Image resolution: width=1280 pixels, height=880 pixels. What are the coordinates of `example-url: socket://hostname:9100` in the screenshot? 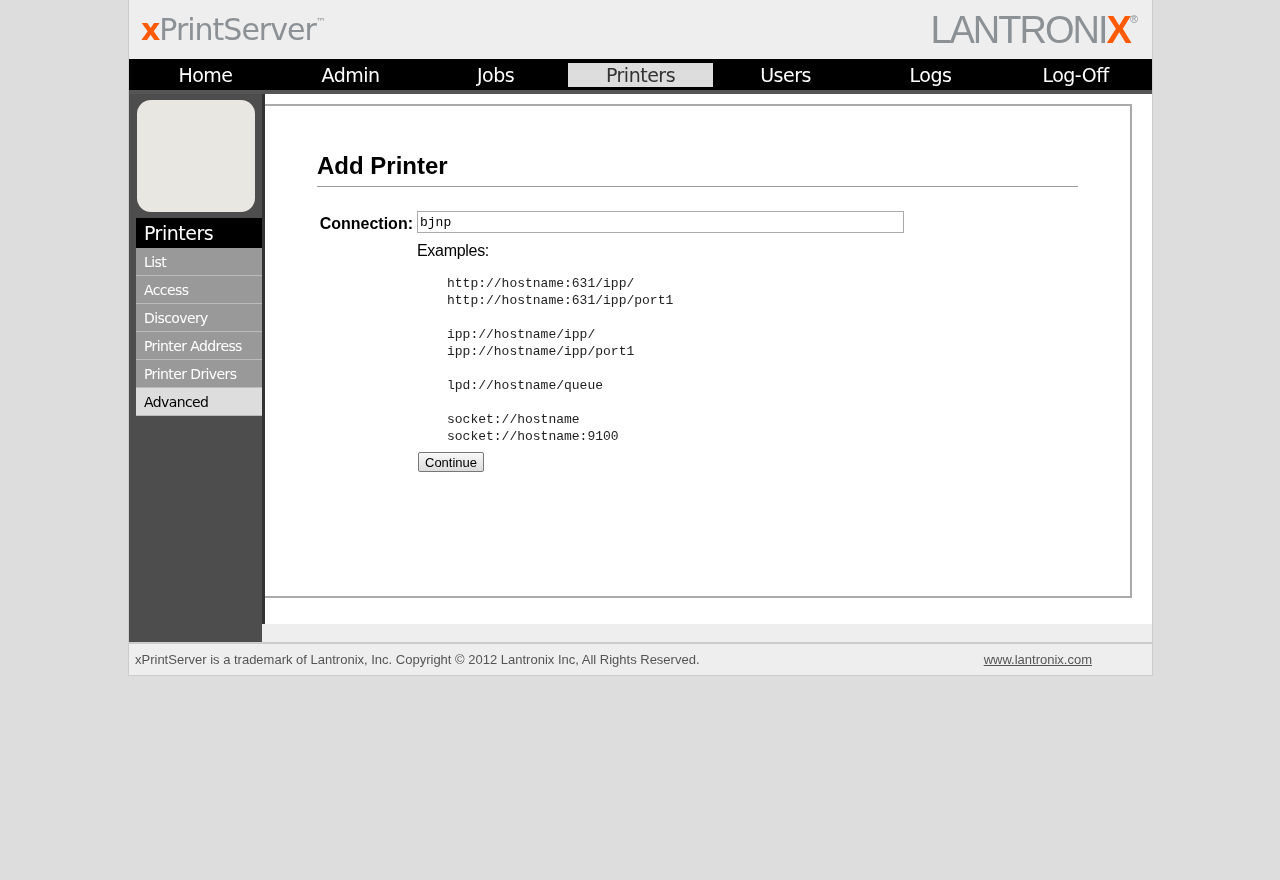 It's located at (533, 436).